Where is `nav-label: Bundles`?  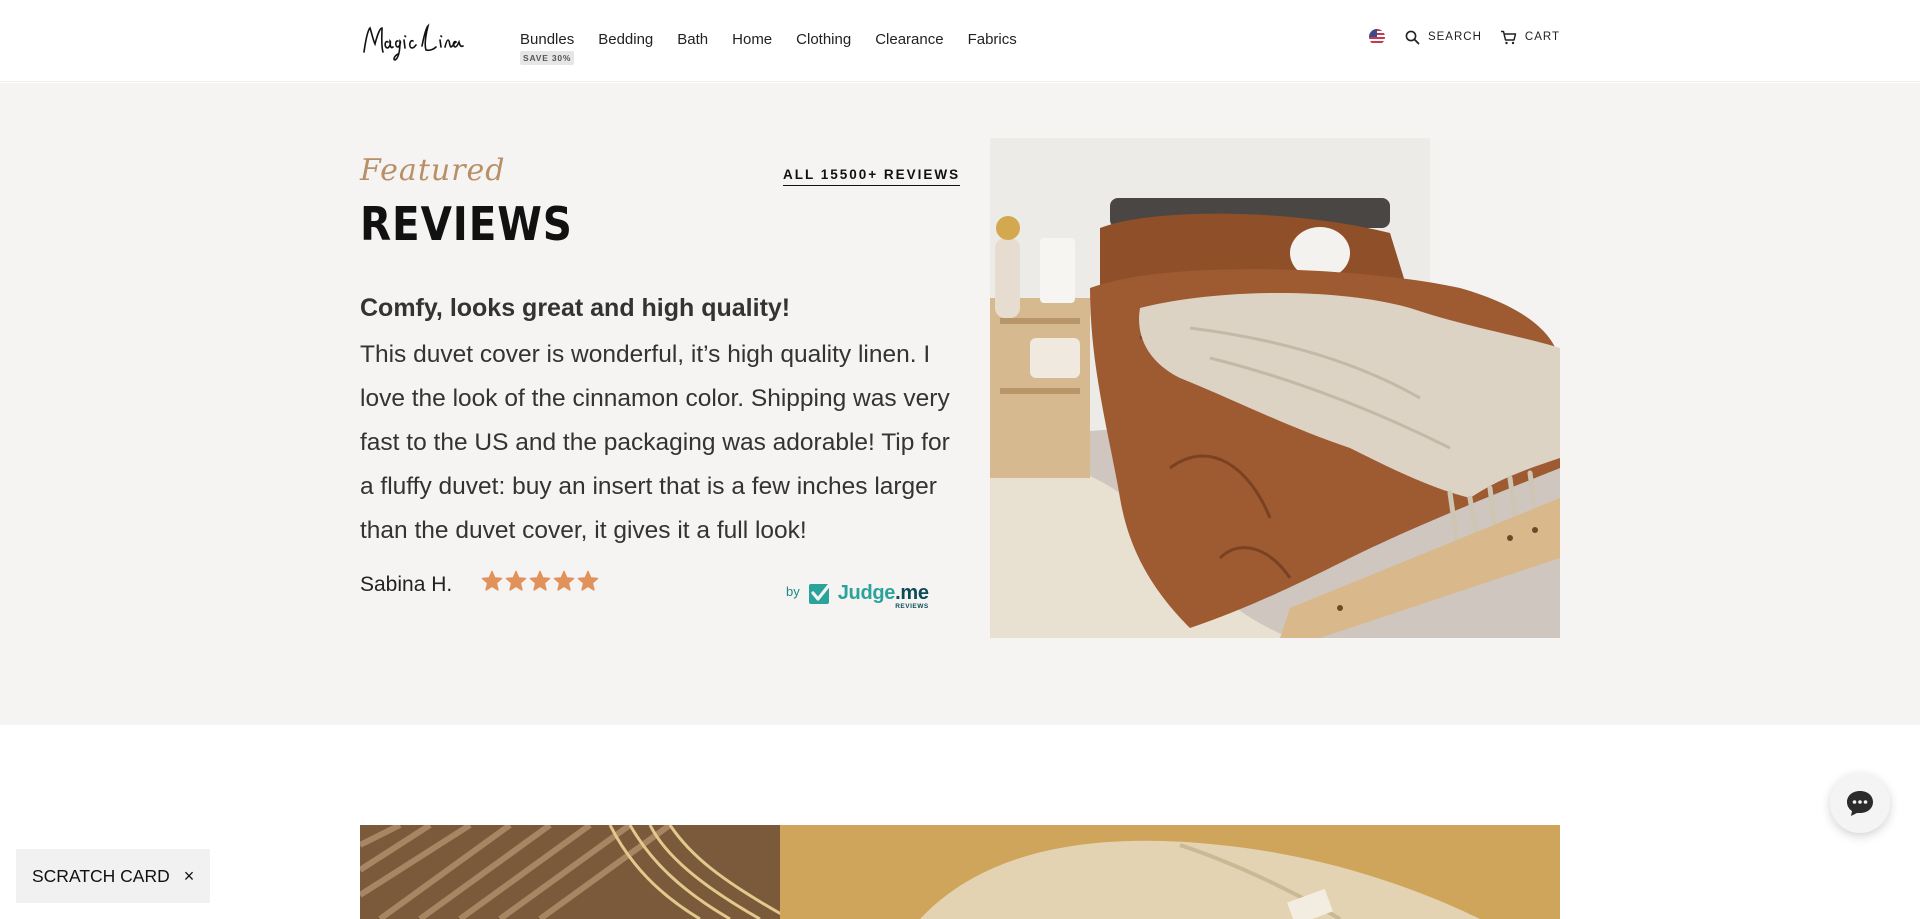 nav-label: Bundles is located at coordinates (547, 39).